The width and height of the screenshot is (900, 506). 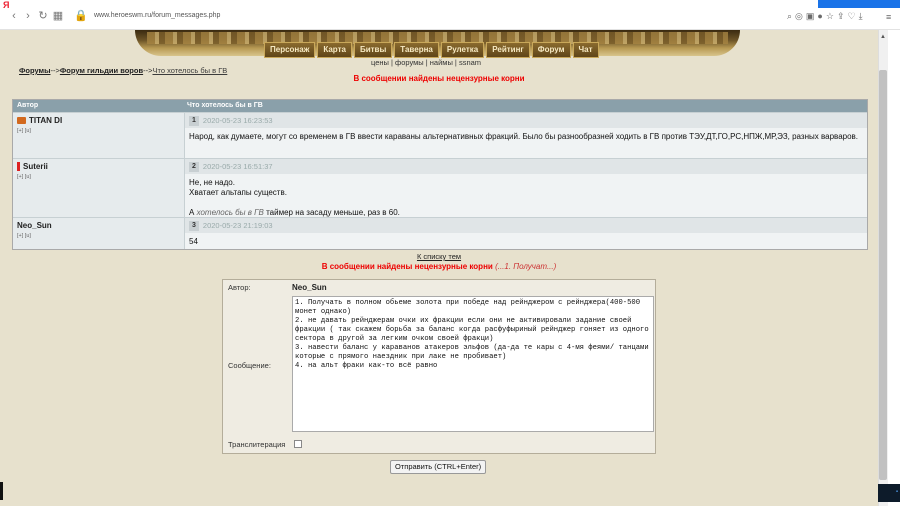 I want to click on column-author: Автор, so click(x=28, y=105).